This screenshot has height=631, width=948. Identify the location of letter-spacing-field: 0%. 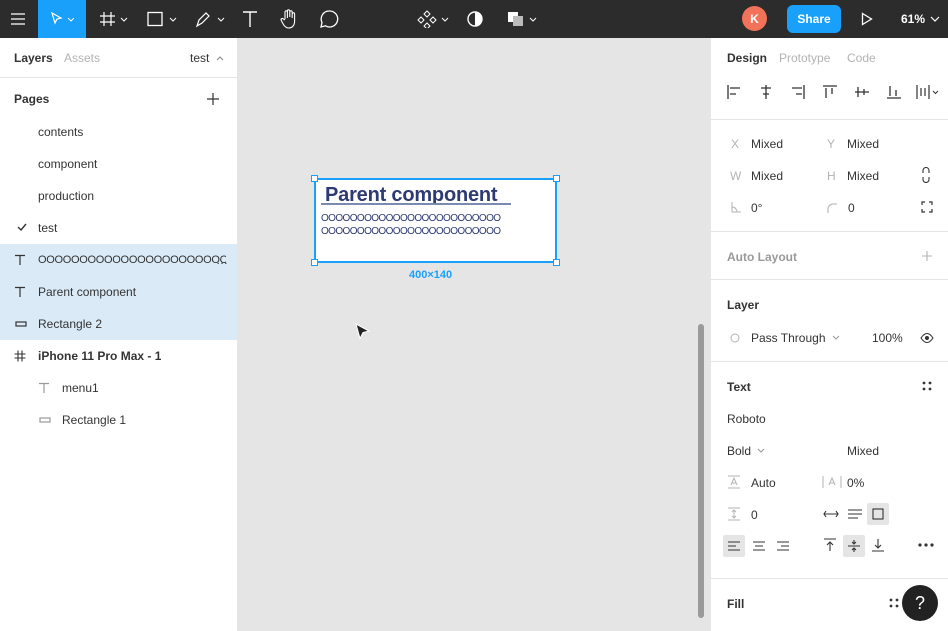
(855, 483).